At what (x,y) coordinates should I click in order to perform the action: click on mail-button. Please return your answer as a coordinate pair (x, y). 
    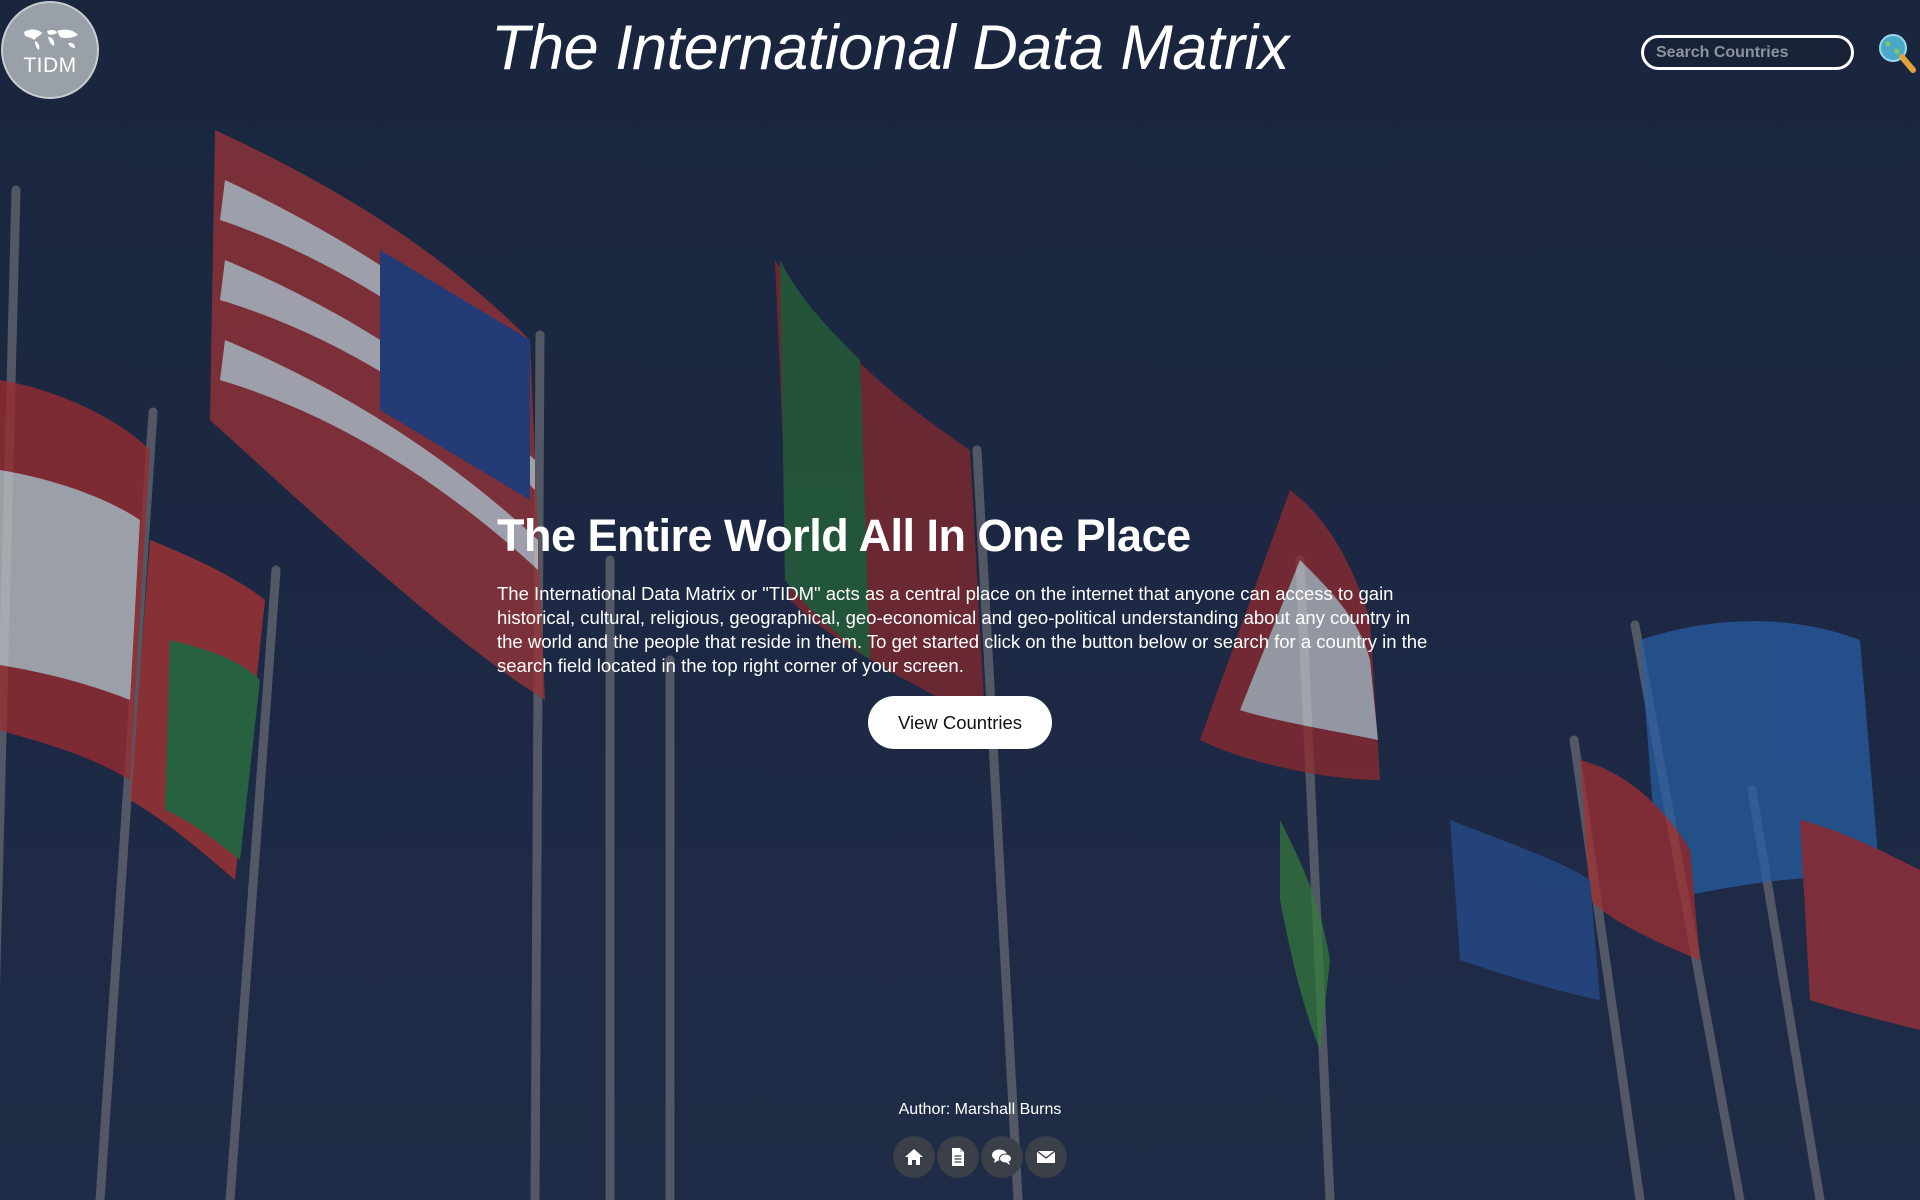
    Looking at the image, I should click on (1046, 1157).